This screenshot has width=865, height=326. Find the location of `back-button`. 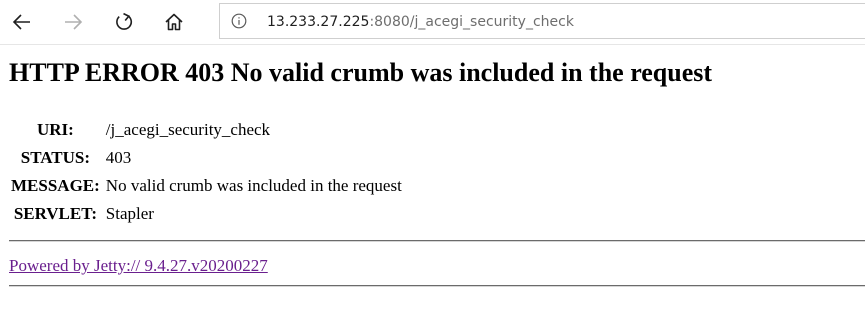

back-button is located at coordinates (22, 22).